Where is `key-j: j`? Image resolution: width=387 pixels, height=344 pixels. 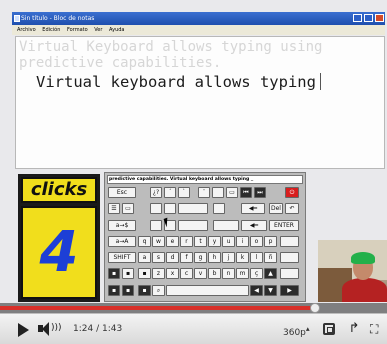
key-j: j is located at coordinates (228, 257).